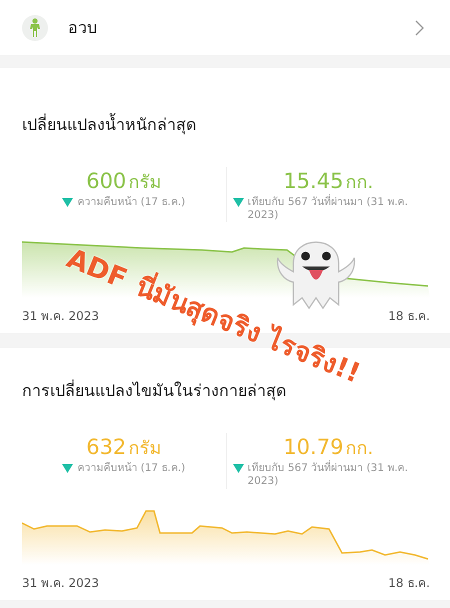 The width and height of the screenshot is (450, 608). Describe the element at coordinates (109, 124) in the screenshot. I see `section-title: เปลี่ยนแปลงน้ำหนักล่าสุด` at that location.